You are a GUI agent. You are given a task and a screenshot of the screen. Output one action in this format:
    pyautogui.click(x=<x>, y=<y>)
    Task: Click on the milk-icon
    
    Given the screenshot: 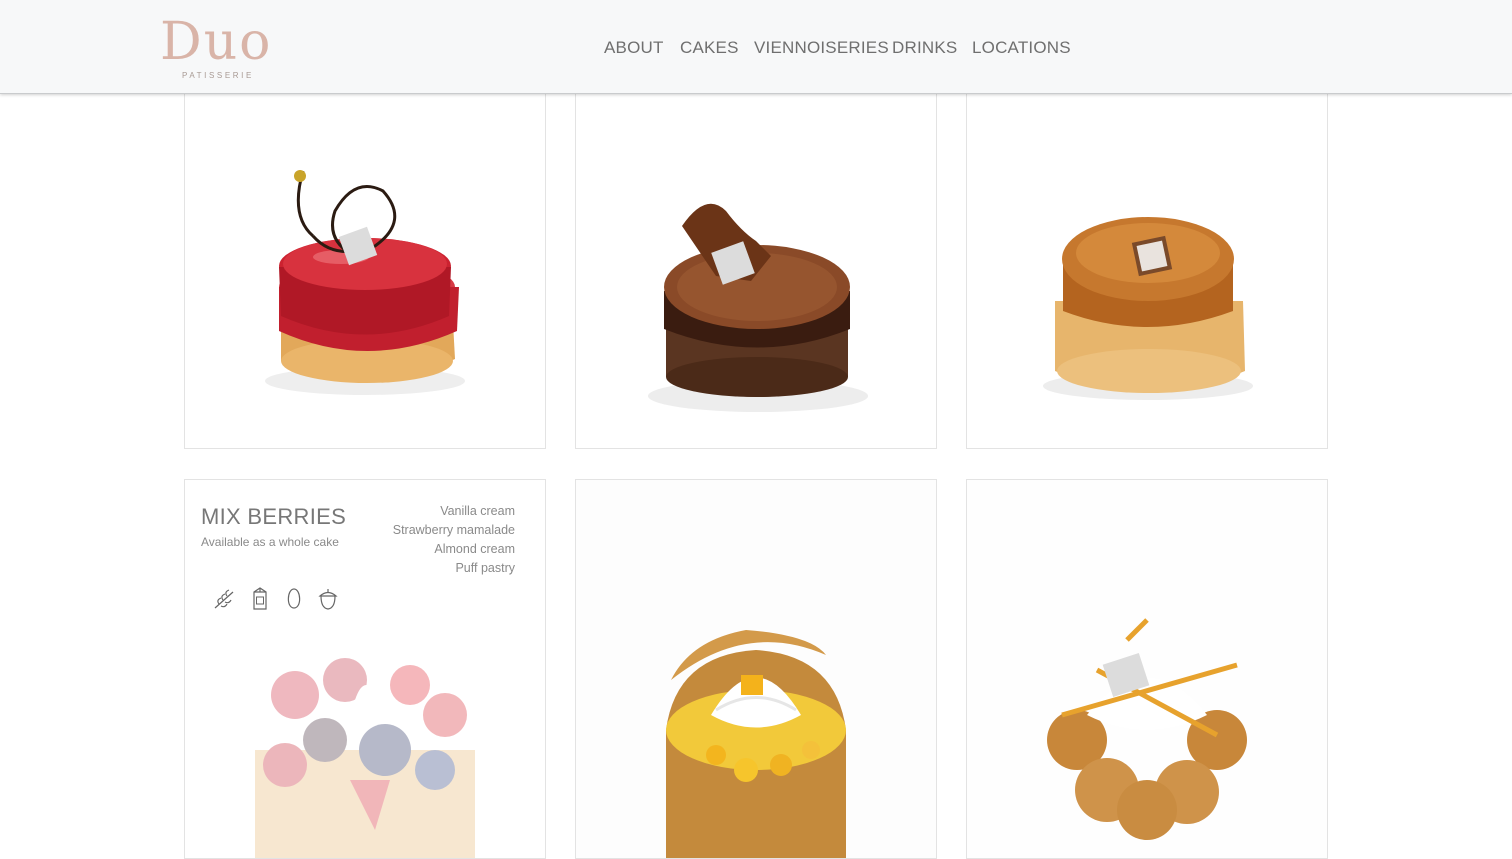 What is the action you would take?
    pyautogui.click(x=260, y=599)
    